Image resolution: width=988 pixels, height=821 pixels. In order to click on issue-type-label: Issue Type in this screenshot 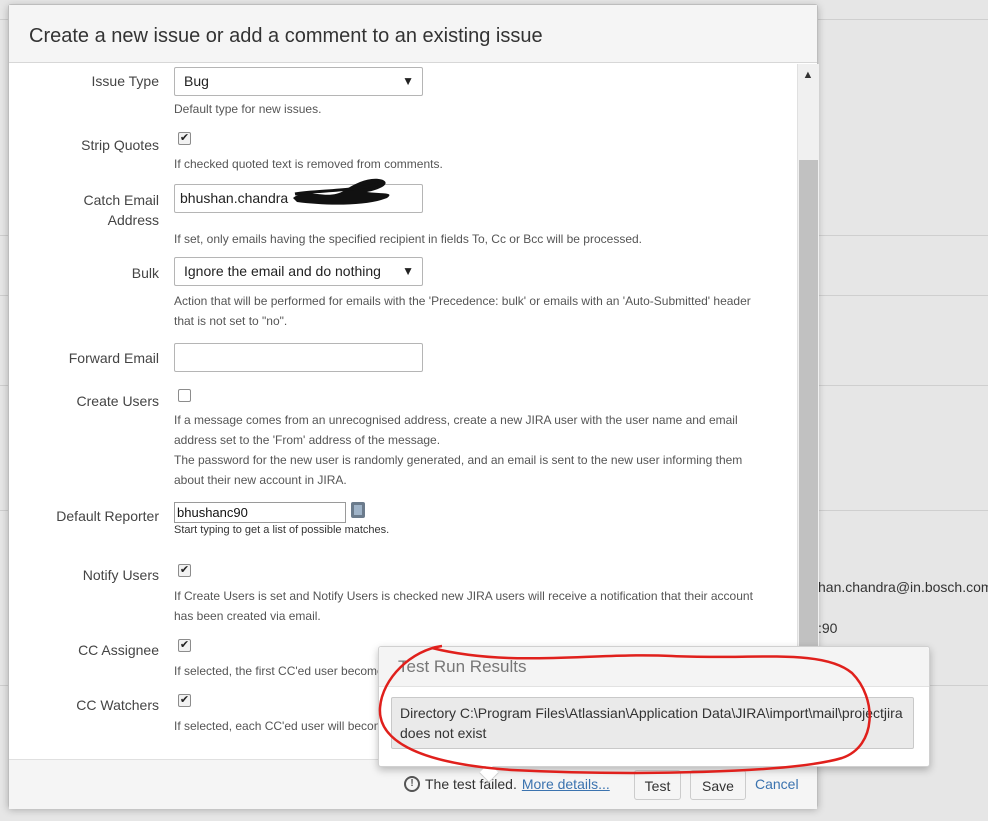, I will do `click(125, 81)`.